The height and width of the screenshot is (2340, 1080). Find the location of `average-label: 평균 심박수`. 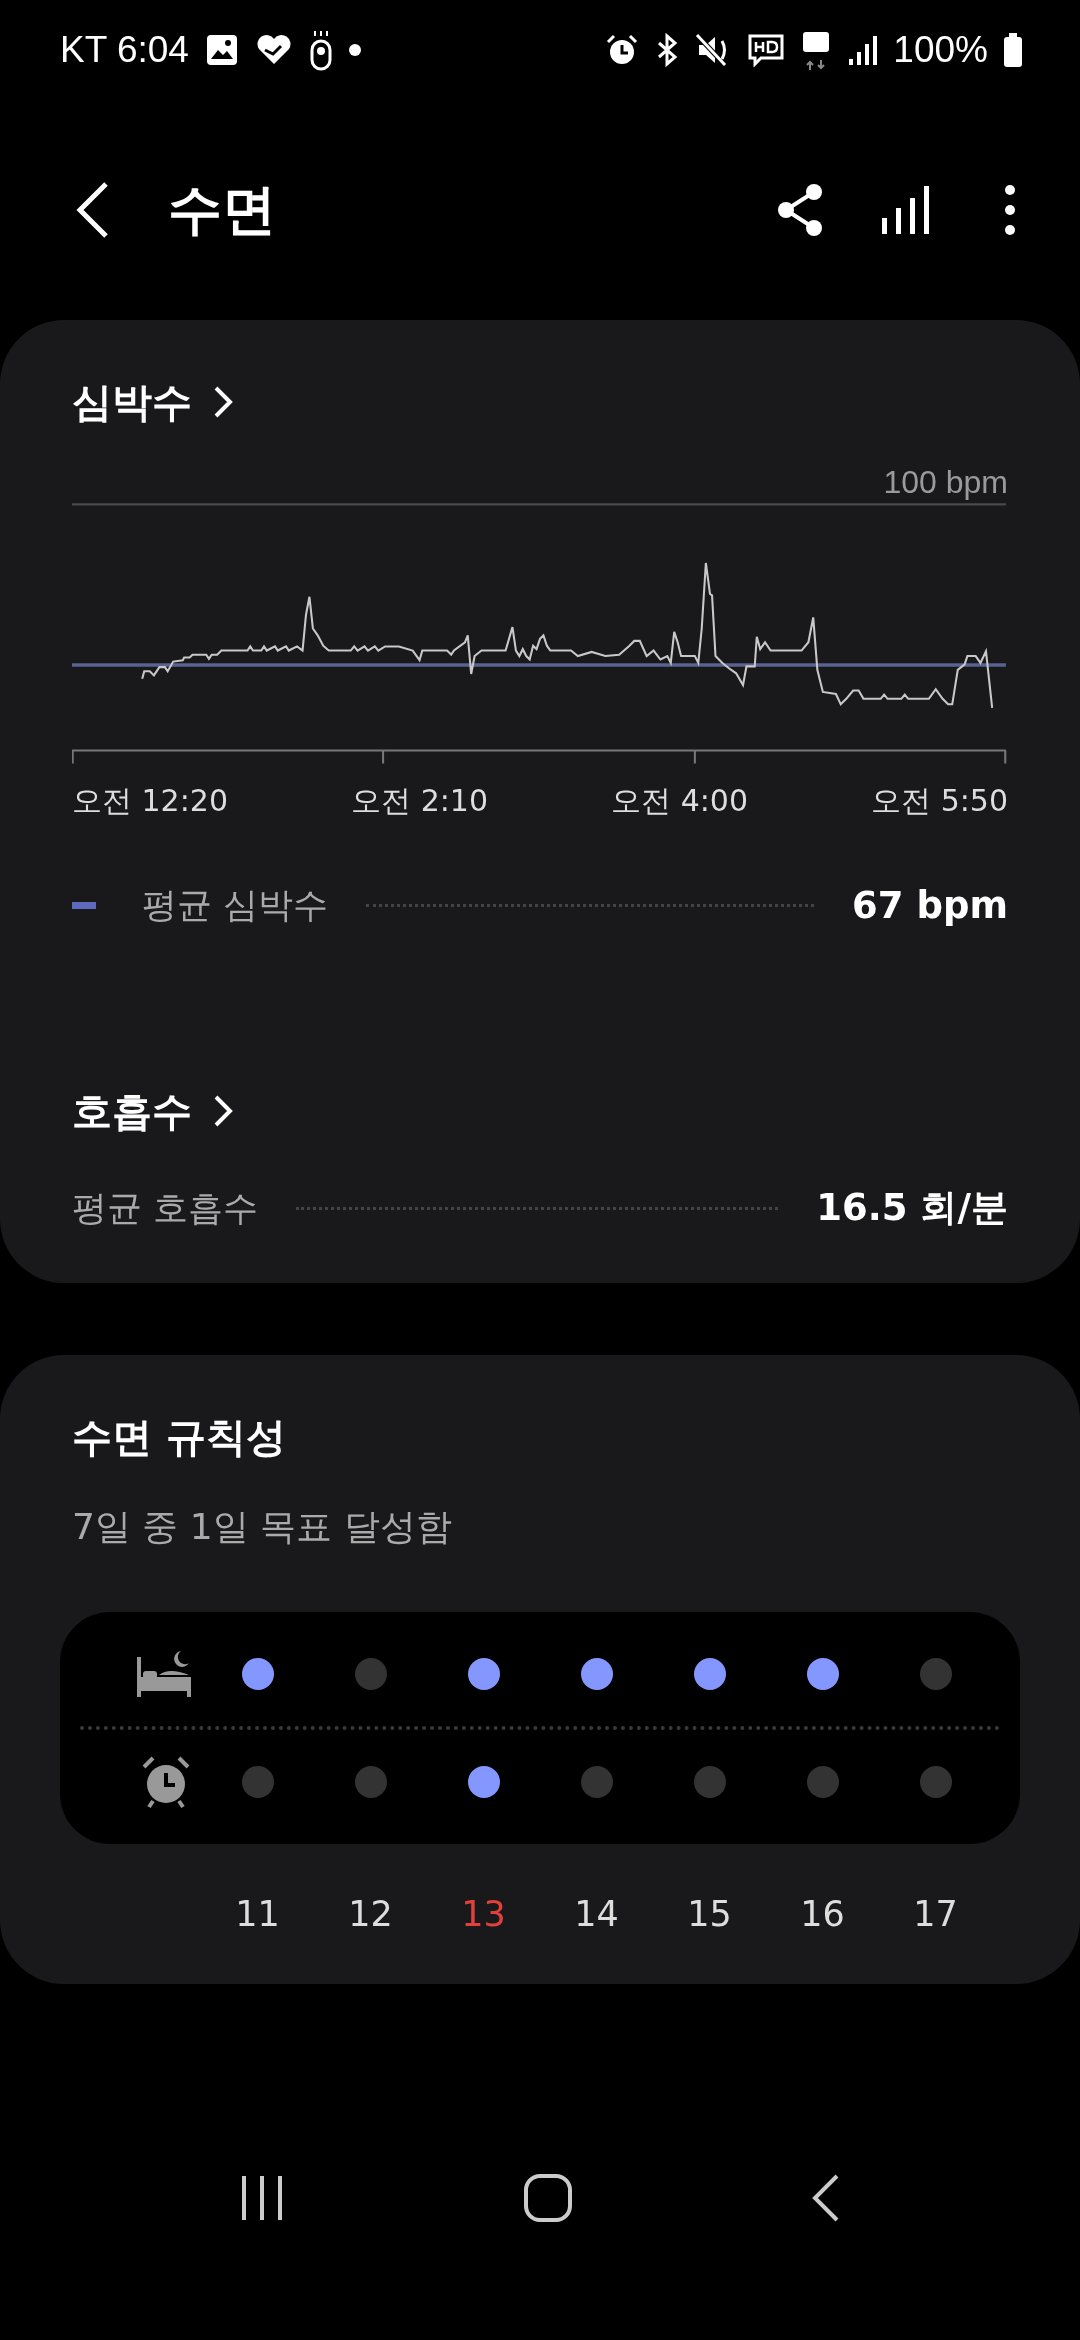

average-label: 평균 심박수 is located at coordinates (235, 905).